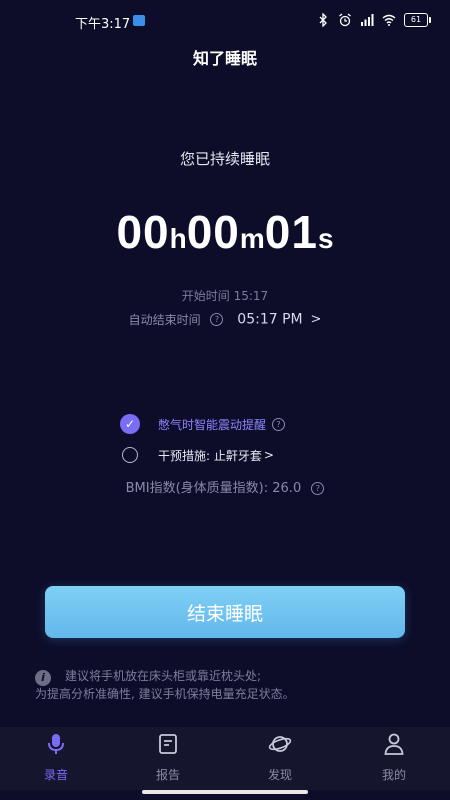 The width and height of the screenshot is (450, 800). Describe the element at coordinates (167, 775) in the screenshot. I see `tab-label: 报告` at that location.